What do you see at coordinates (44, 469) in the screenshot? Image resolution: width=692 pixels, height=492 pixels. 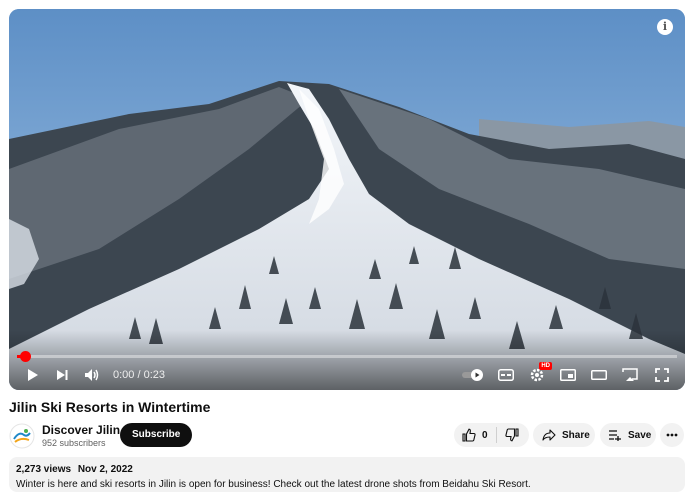 I see `view-count: 2,273 views` at bounding box center [44, 469].